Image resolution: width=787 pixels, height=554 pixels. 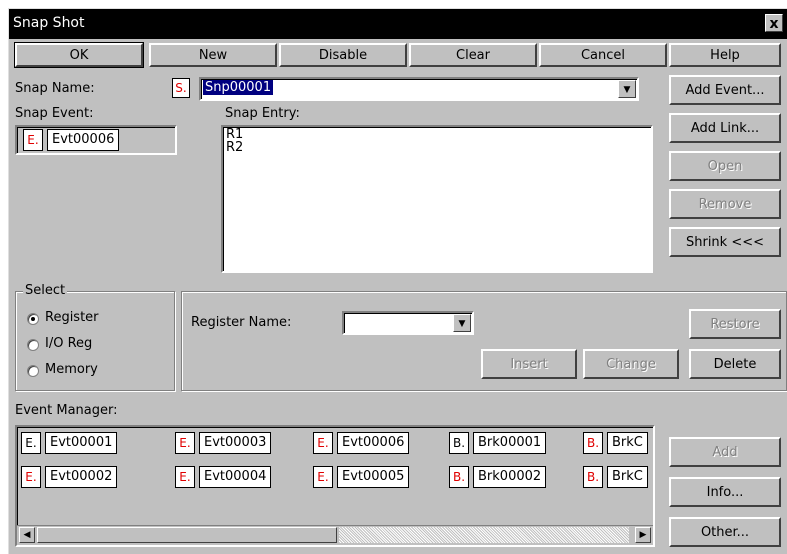 I want to click on io-reg-radio, so click(x=33, y=345).